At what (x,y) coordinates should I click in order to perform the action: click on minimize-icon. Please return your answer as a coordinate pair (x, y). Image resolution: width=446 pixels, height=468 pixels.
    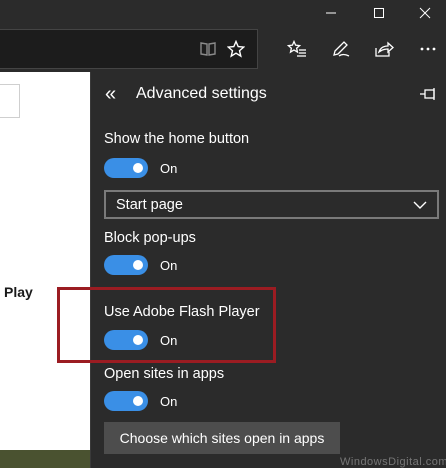
    Looking at the image, I should click on (331, 13).